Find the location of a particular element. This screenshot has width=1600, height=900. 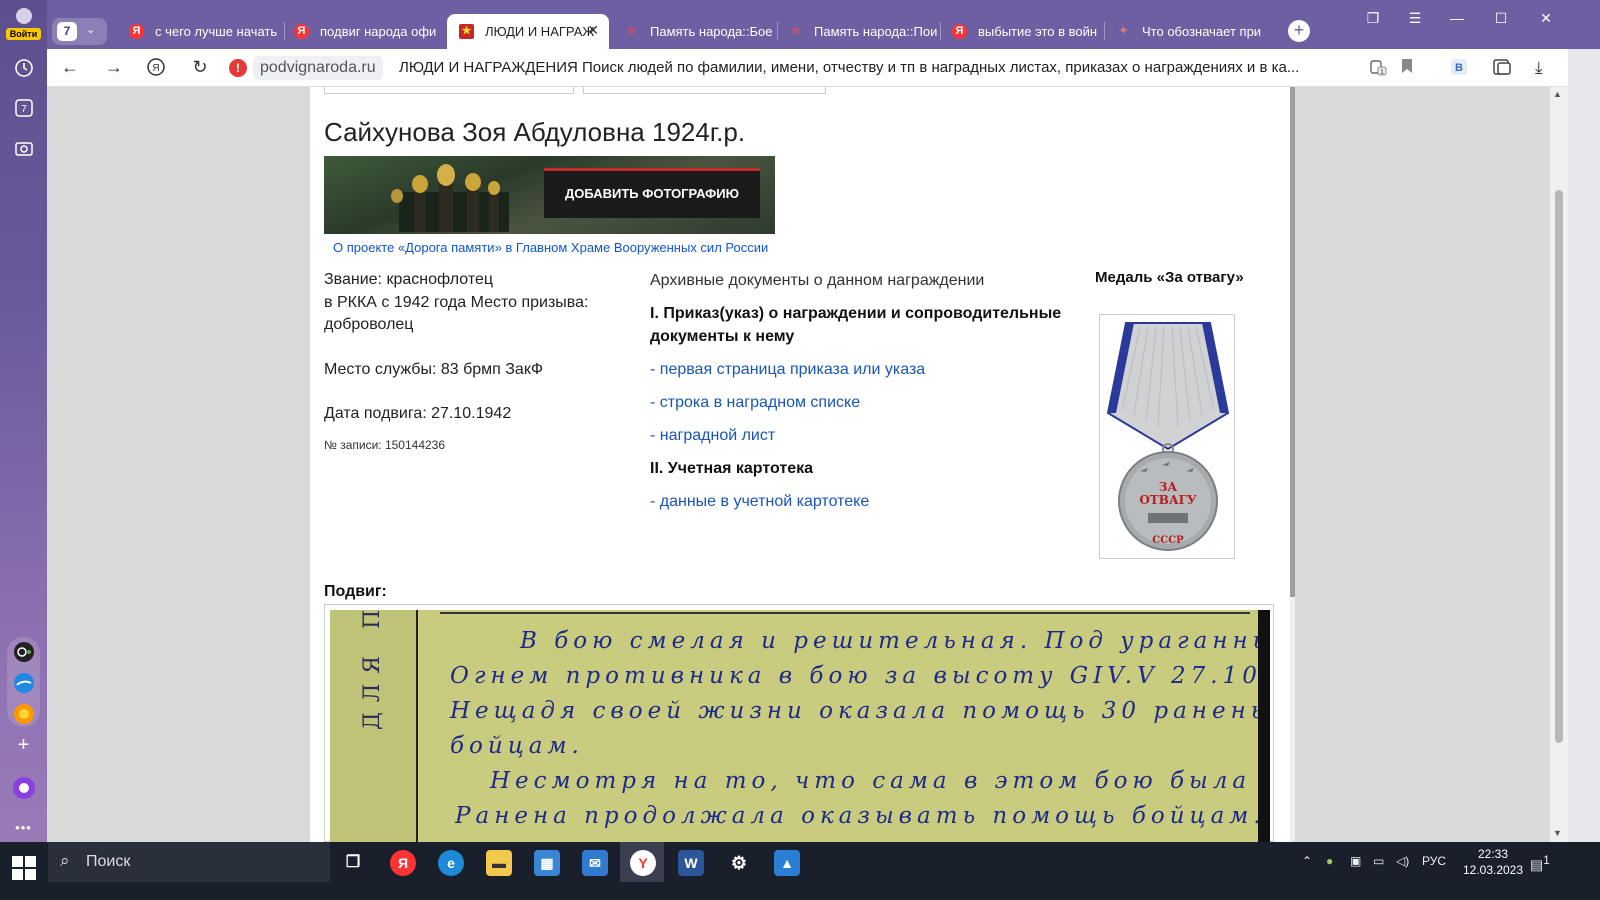

file-explorer-icon: ▬ is located at coordinates (499, 863).